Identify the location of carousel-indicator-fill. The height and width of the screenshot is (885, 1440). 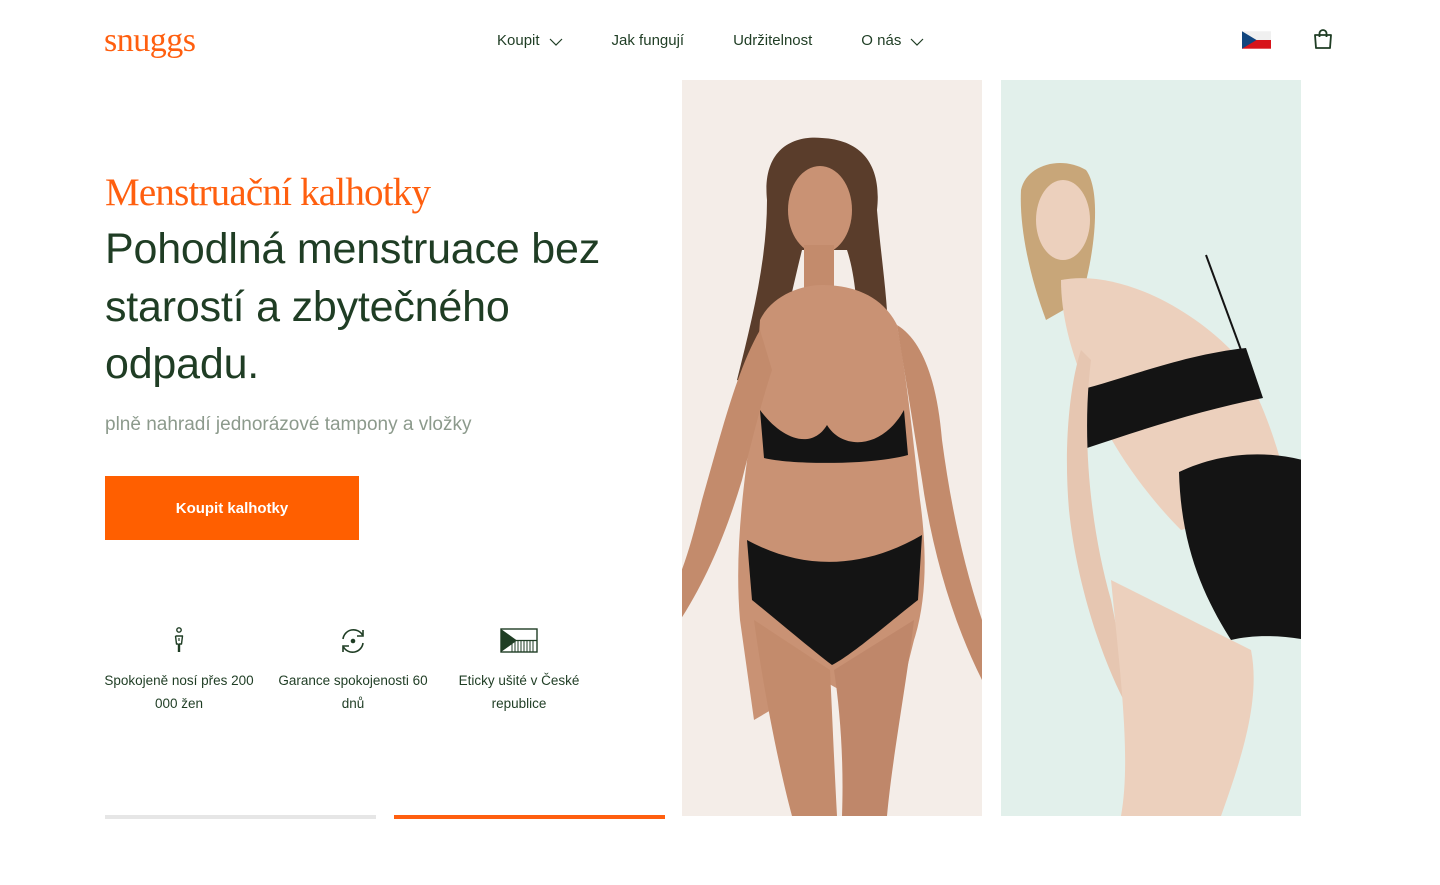
(529, 817).